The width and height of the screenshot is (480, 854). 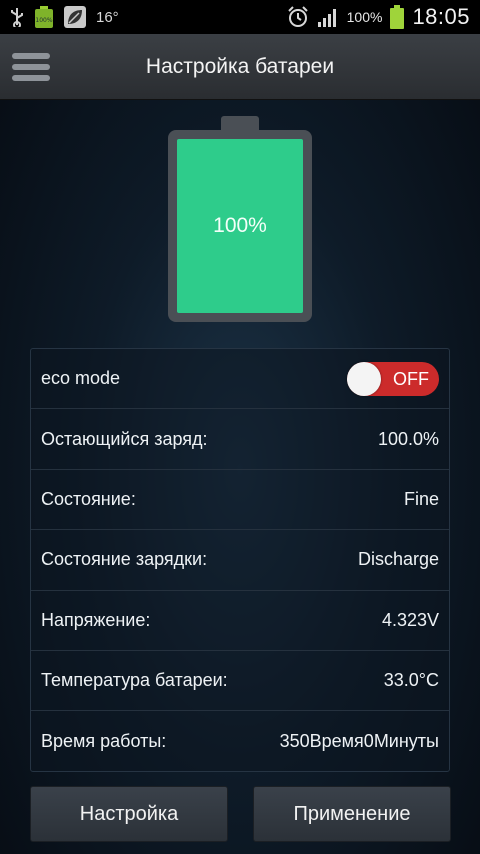 What do you see at coordinates (75, 17) in the screenshot?
I see `leaf-icon` at bounding box center [75, 17].